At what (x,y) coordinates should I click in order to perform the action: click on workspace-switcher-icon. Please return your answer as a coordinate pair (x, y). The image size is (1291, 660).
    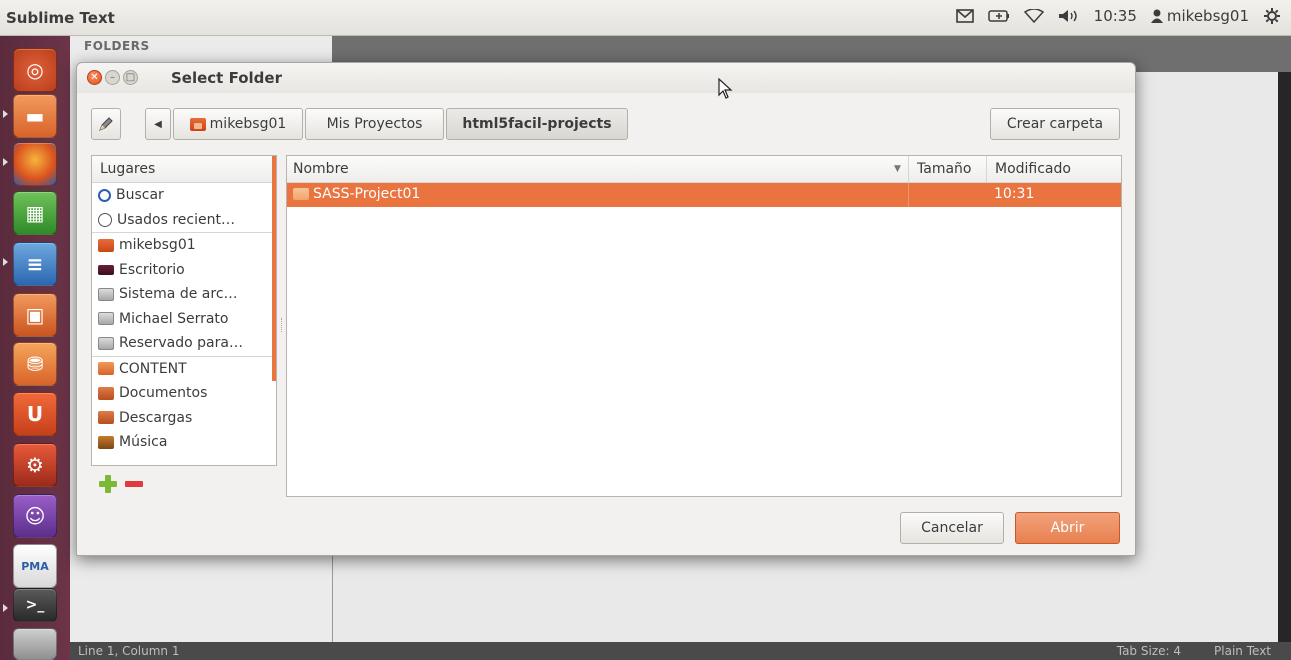
    Looking at the image, I should click on (35, 644).